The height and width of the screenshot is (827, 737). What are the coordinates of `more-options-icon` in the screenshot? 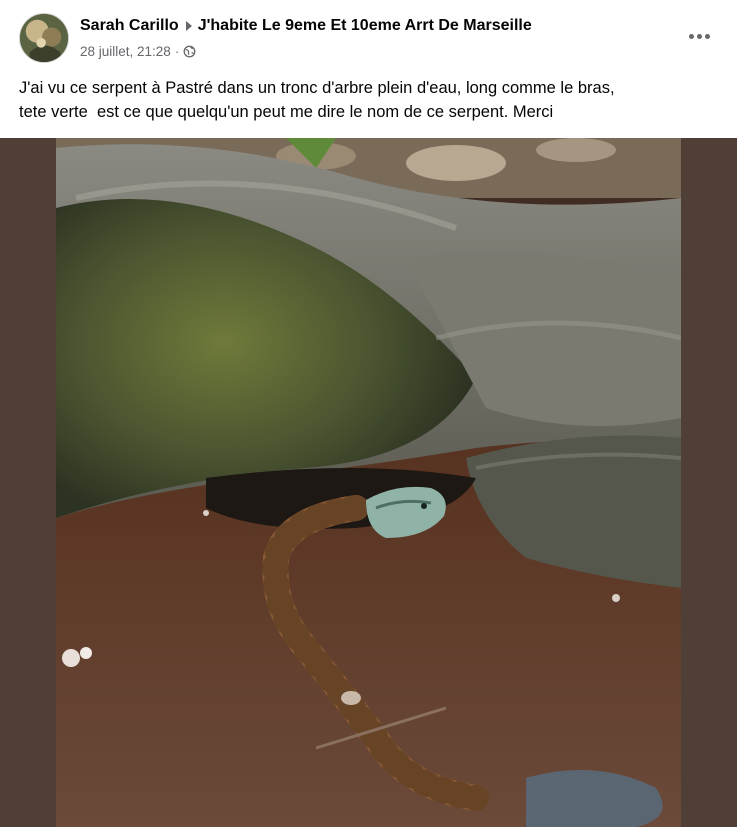 It's located at (691, 36).